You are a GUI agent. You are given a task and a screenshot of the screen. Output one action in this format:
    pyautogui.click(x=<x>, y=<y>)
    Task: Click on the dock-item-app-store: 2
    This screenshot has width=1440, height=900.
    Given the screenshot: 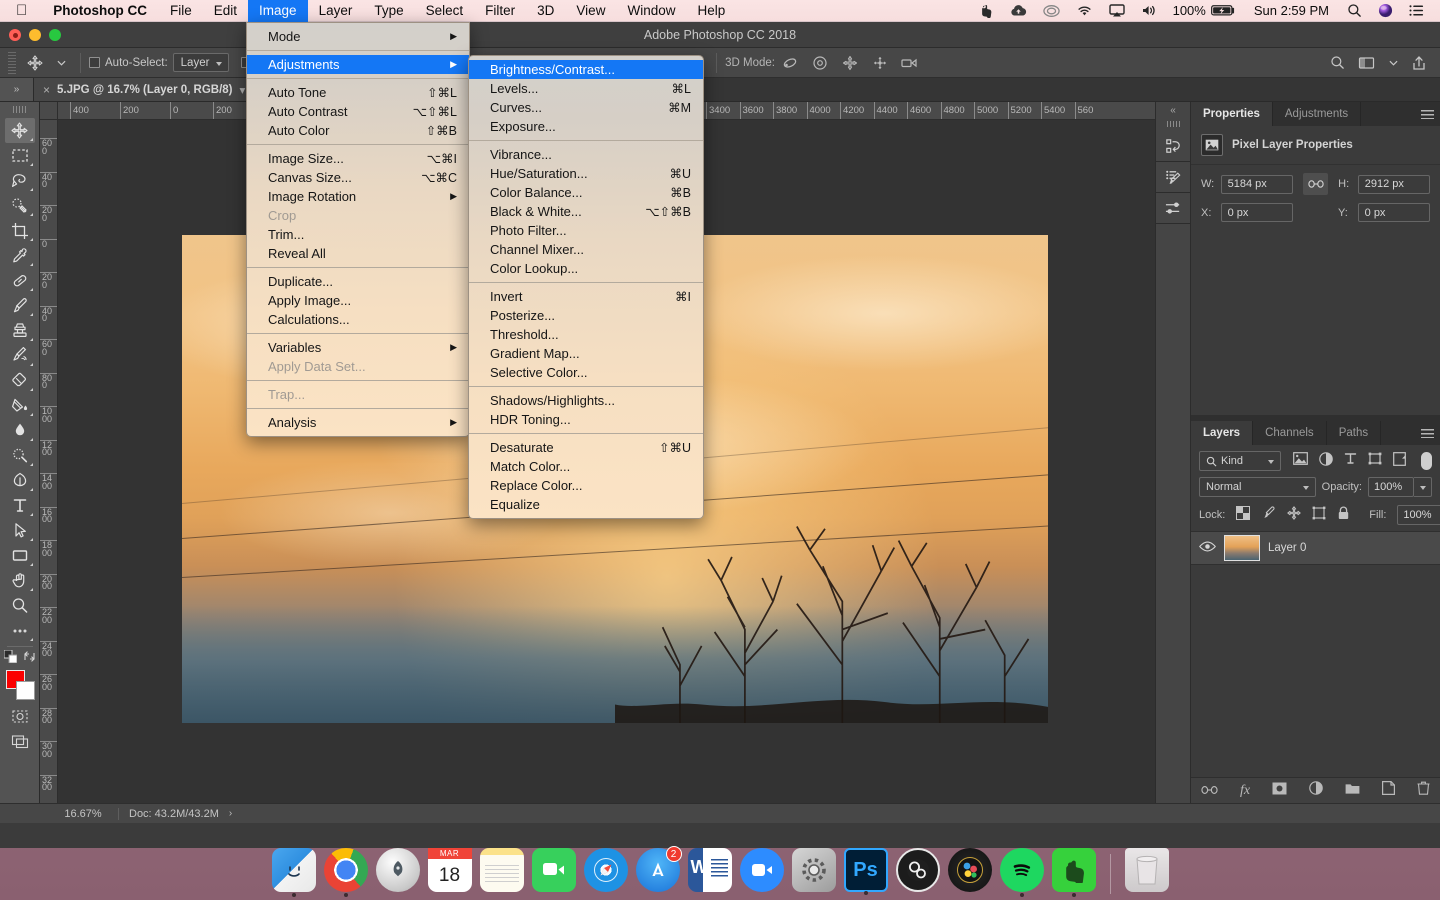 What is the action you would take?
    pyautogui.click(x=658, y=869)
    